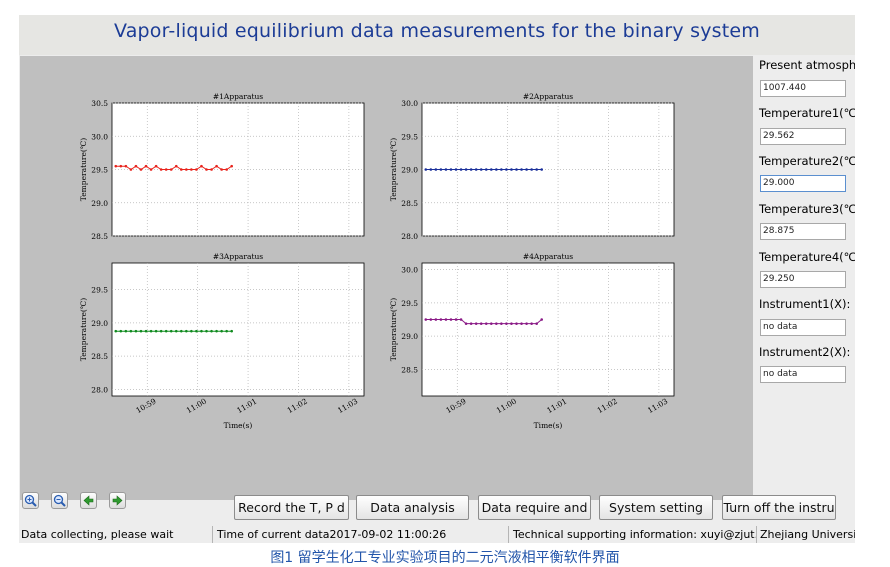 This screenshot has width=890, height=567. What do you see at coordinates (803, 88) in the screenshot?
I see `atmosphere-field: 1007.440` at bounding box center [803, 88].